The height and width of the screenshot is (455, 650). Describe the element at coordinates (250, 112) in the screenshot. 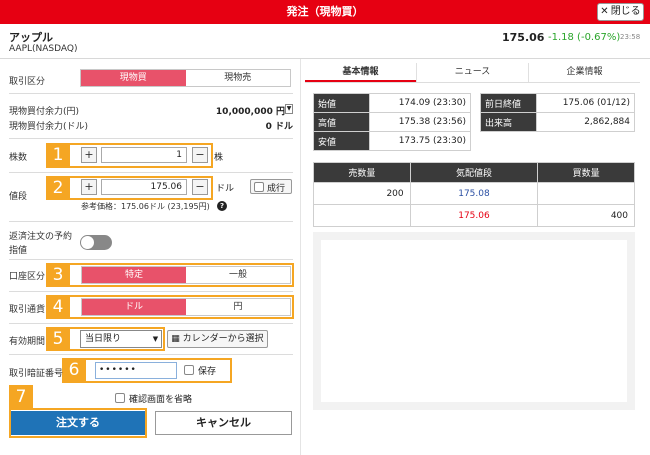

I see `buying-power-jpy-value: 10,000,000 円` at that location.